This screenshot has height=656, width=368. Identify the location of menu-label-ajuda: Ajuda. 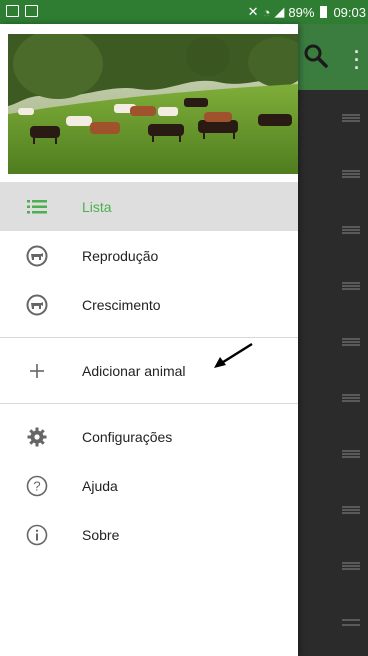
(100, 485).